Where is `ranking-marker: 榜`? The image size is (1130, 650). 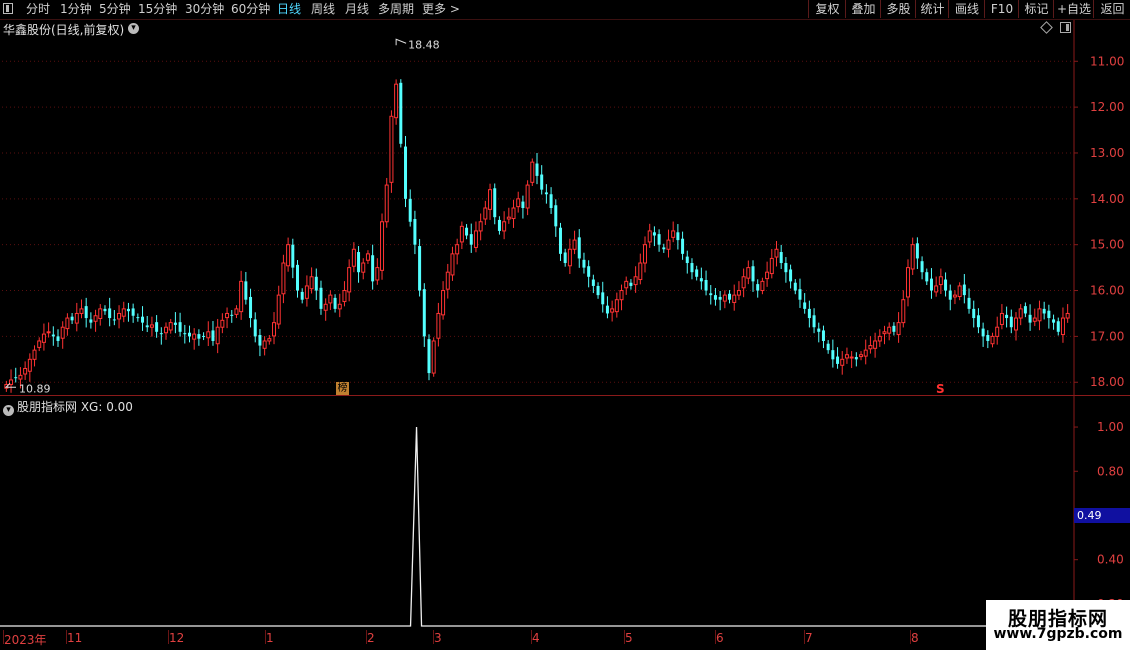 ranking-marker: 榜 is located at coordinates (342, 388).